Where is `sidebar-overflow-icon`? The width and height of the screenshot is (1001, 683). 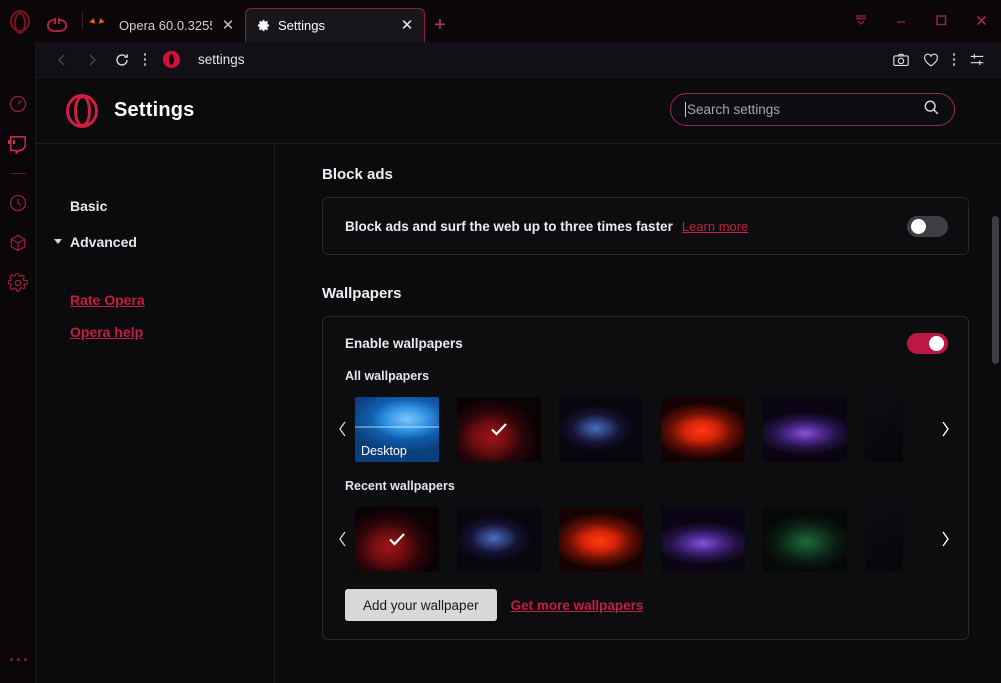
sidebar-overflow-icon is located at coordinates (18, 659).